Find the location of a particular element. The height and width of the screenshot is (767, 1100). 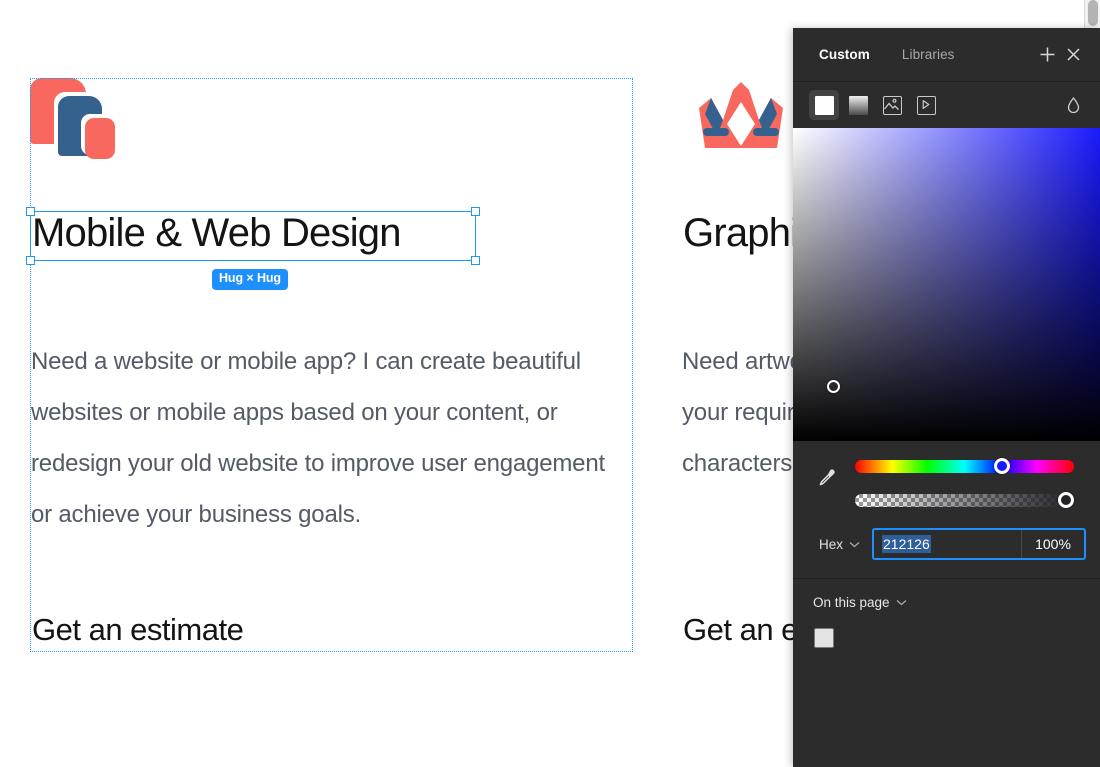

logo-shape-inner is located at coordinates (100, 138).